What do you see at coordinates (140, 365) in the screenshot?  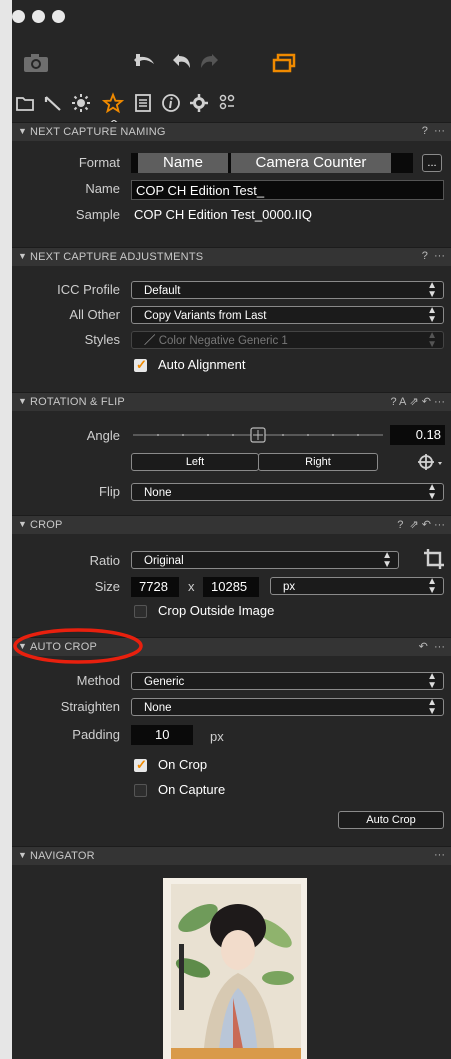 I see `auto-alignment-checkbox` at bounding box center [140, 365].